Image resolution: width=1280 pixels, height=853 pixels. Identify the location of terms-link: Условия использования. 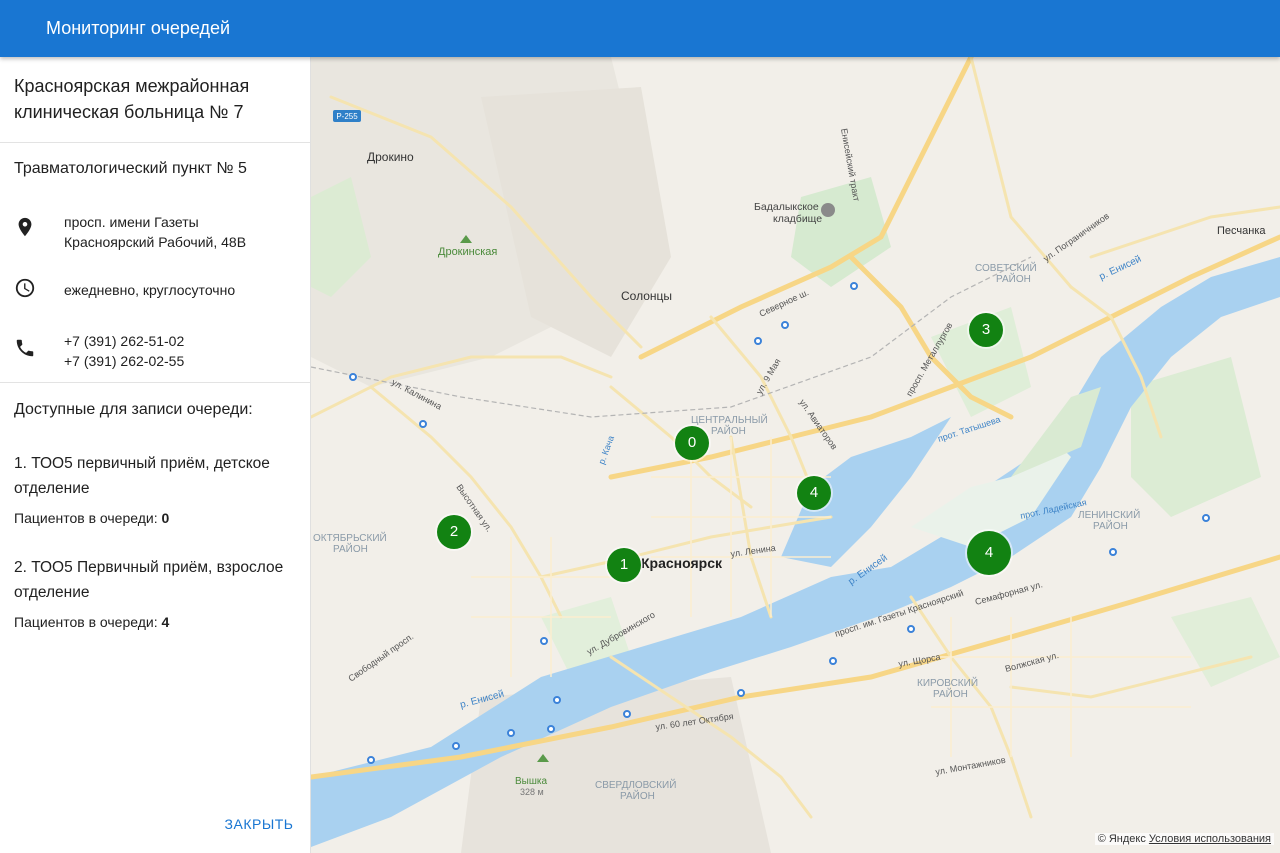
(1210, 839).